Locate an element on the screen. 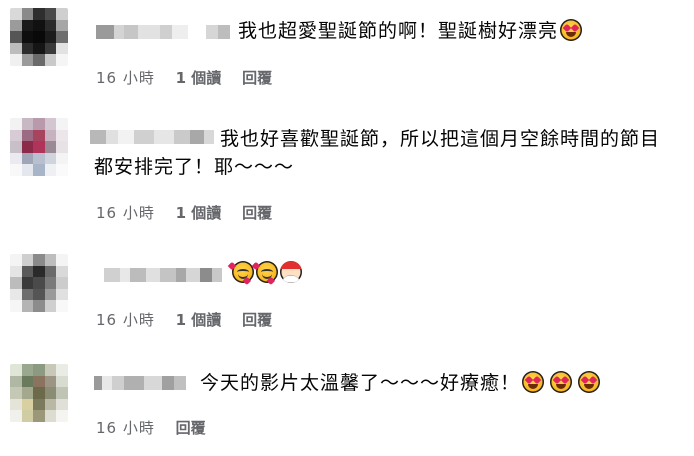 The height and width of the screenshot is (456, 694). comment-text is located at coordinates (266, 273).